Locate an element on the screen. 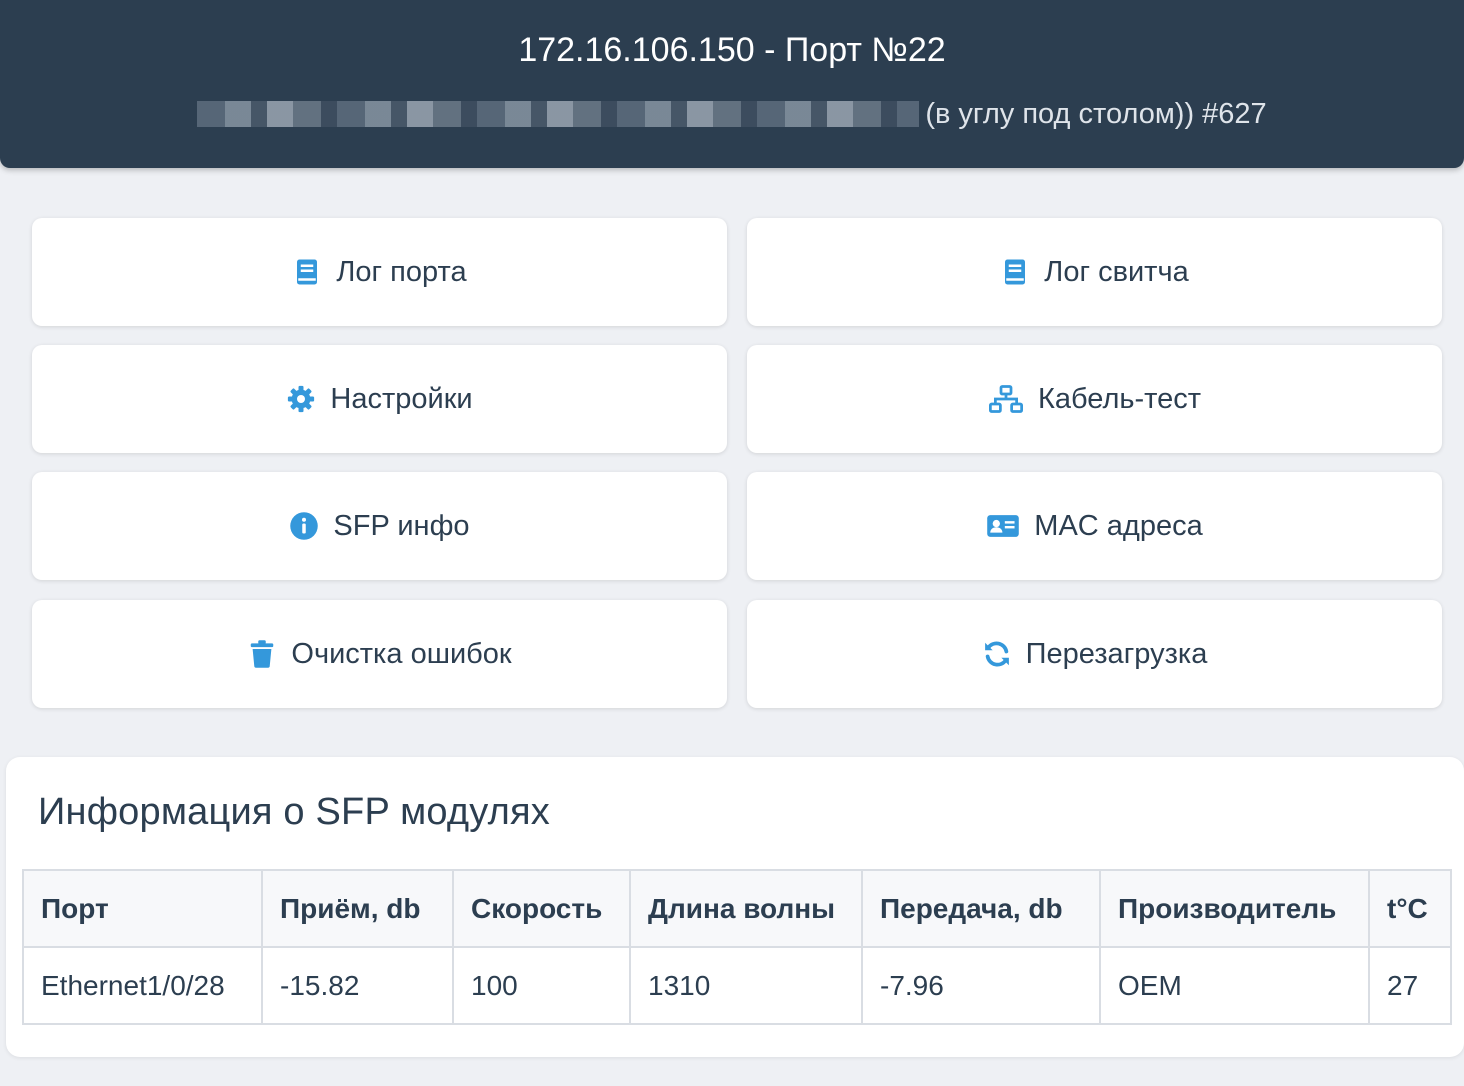 The height and width of the screenshot is (1086, 1464). network-icon is located at coordinates (1006, 399).